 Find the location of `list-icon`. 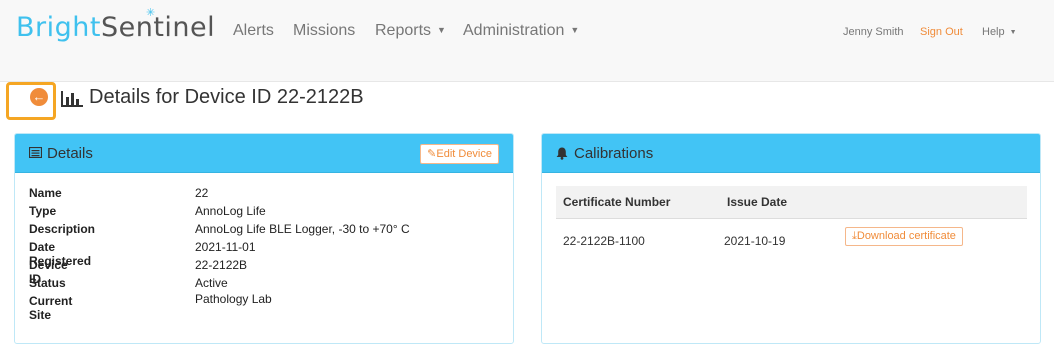

list-icon is located at coordinates (35, 152).